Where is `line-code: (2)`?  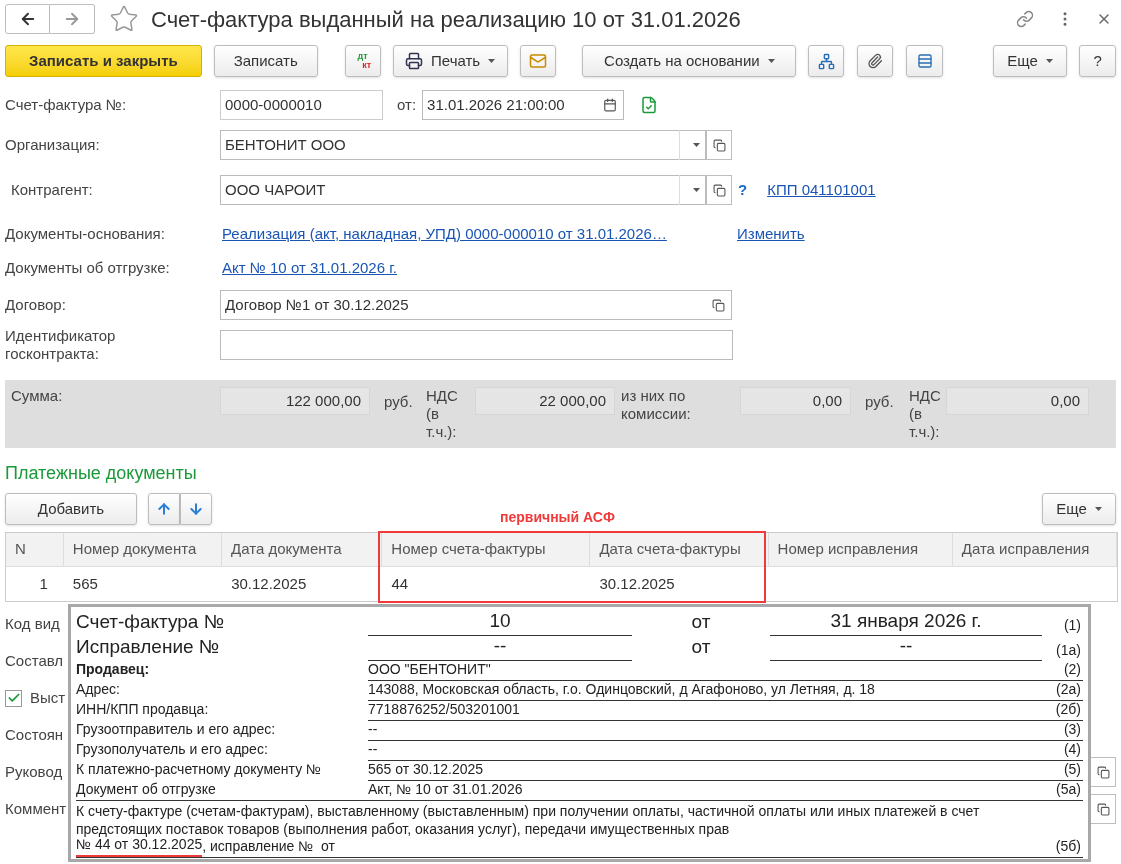 line-code: (2) is located at coordinates (1072, 669).